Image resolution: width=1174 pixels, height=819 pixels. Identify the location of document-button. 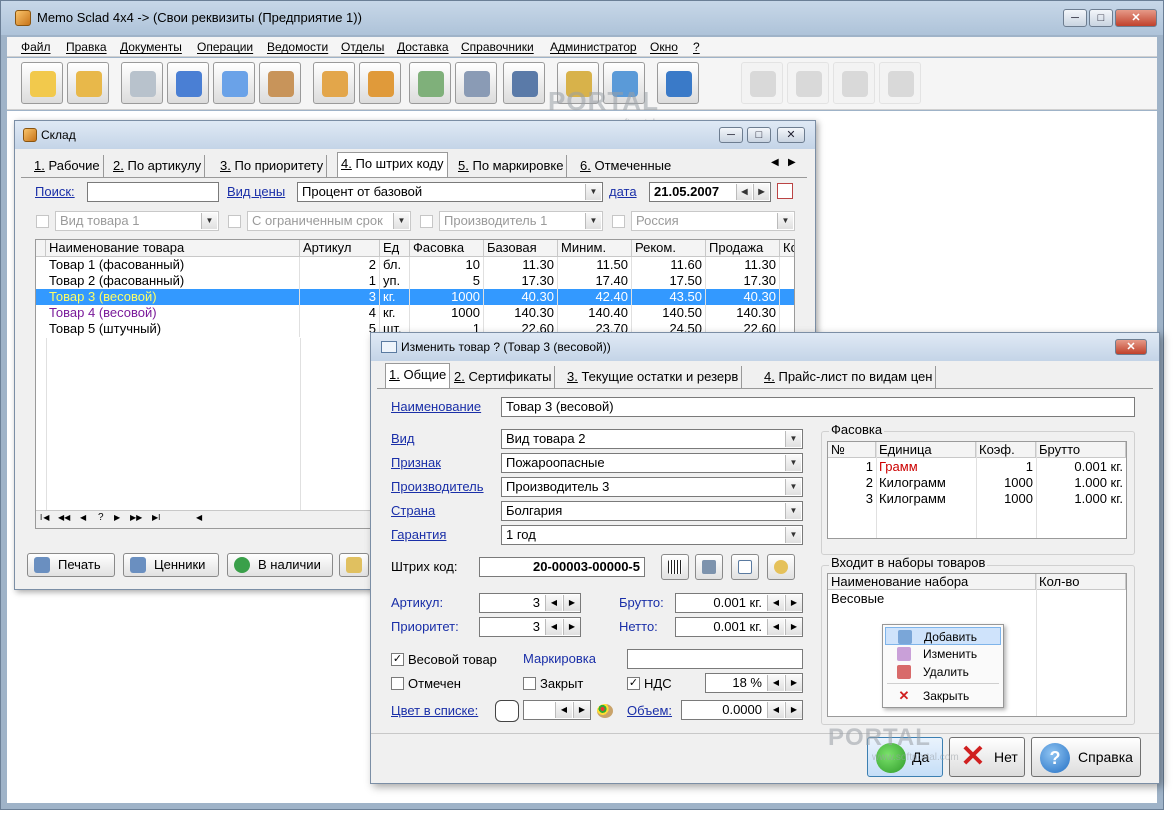
(745, 567).